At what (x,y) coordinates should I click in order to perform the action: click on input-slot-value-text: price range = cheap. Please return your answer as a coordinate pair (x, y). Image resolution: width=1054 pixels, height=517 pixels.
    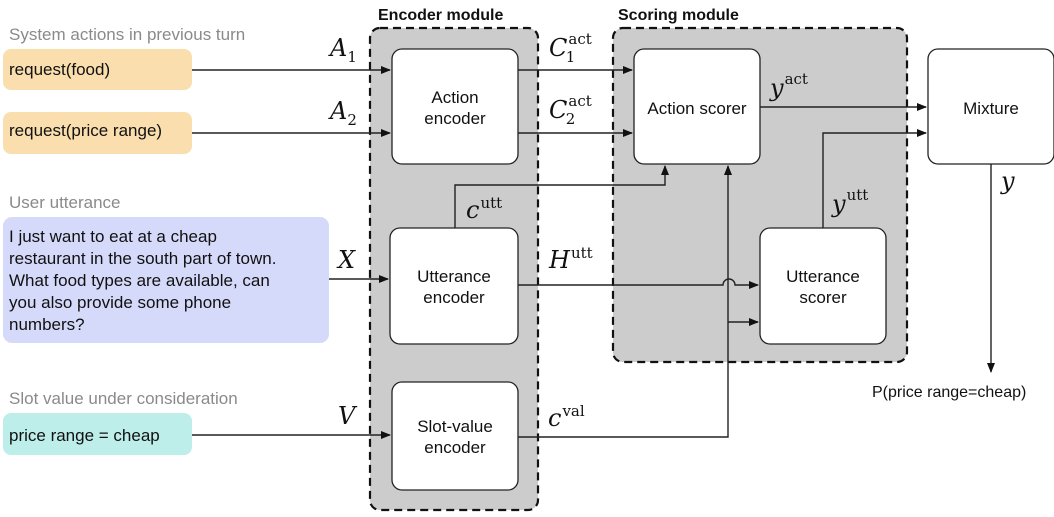
    Looking at the image, I should click on (84, 435).